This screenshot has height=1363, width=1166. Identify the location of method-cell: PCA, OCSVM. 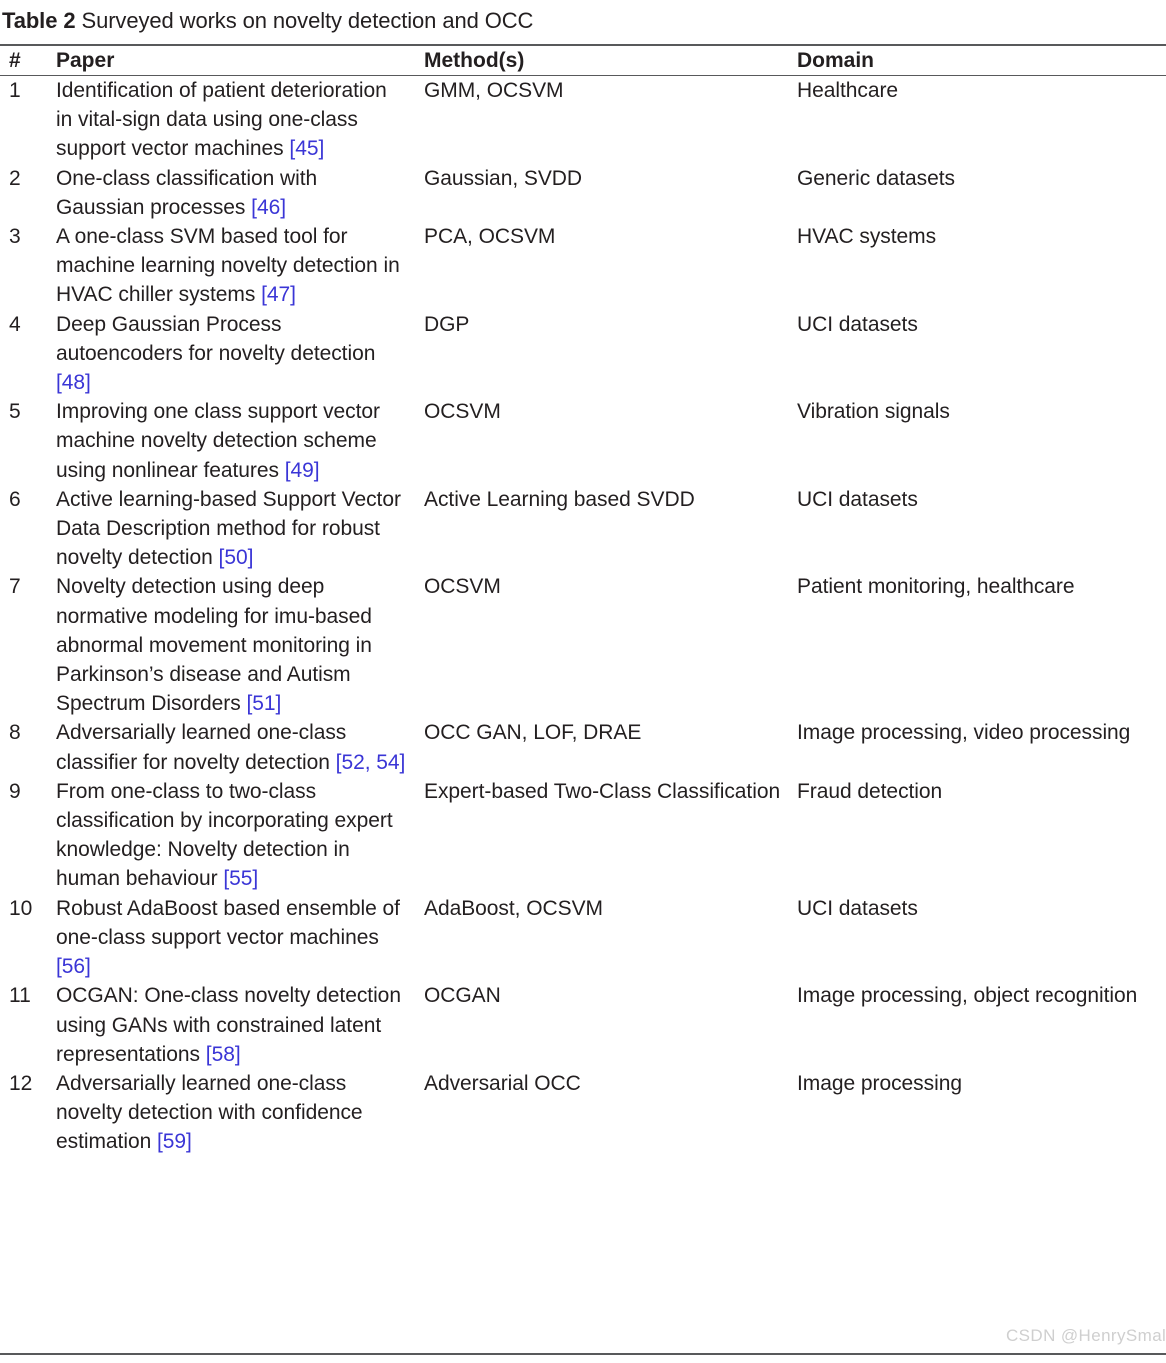
(490, 237).